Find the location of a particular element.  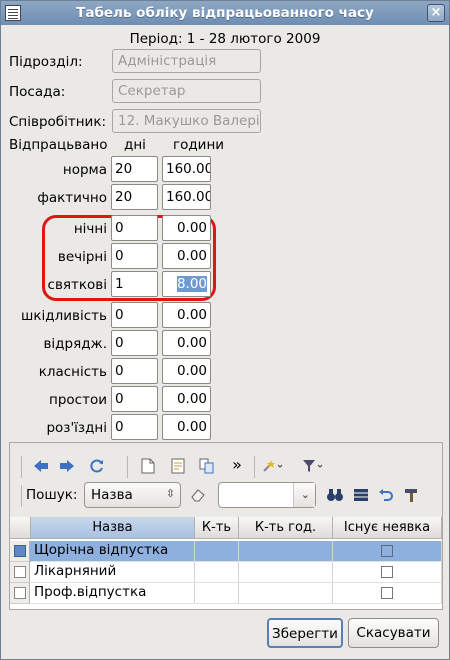

clear-eraser-icon is located at coordinates (198, 495).